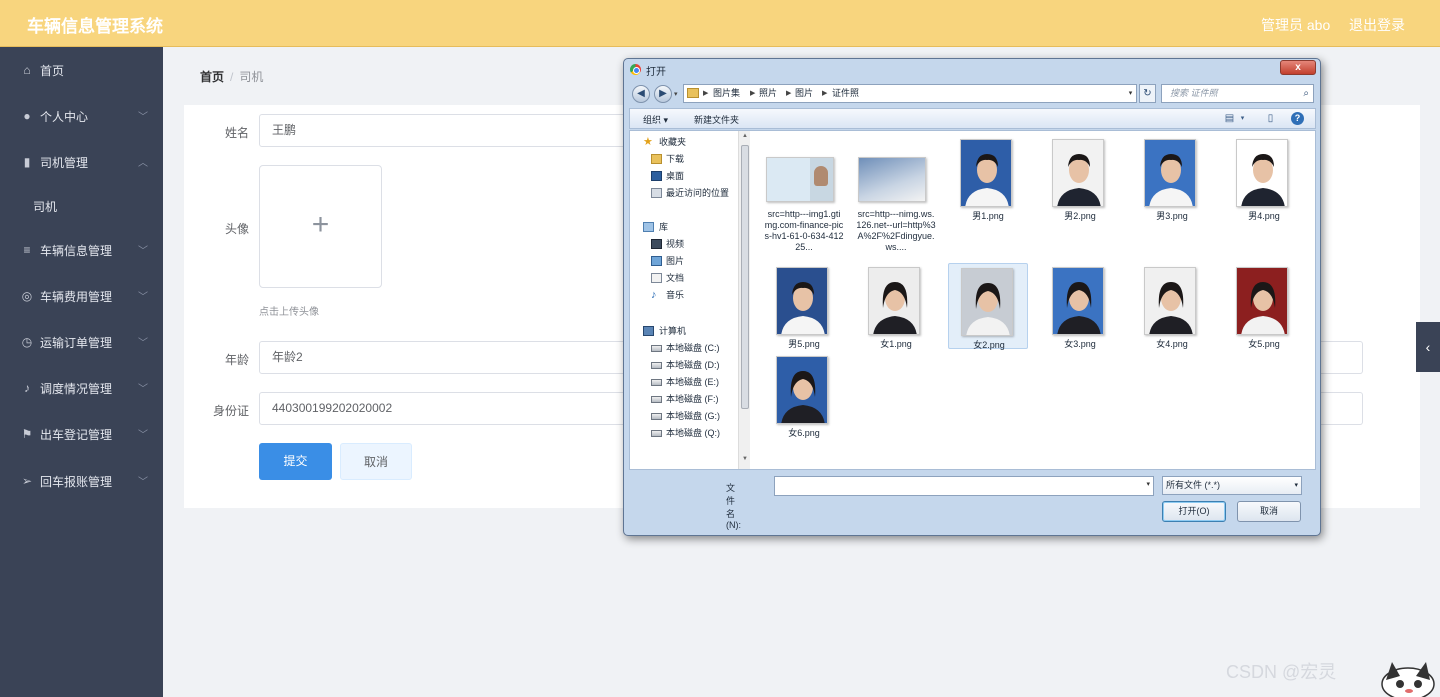  I want to click on submit-button: 提交, so click(295, 461).